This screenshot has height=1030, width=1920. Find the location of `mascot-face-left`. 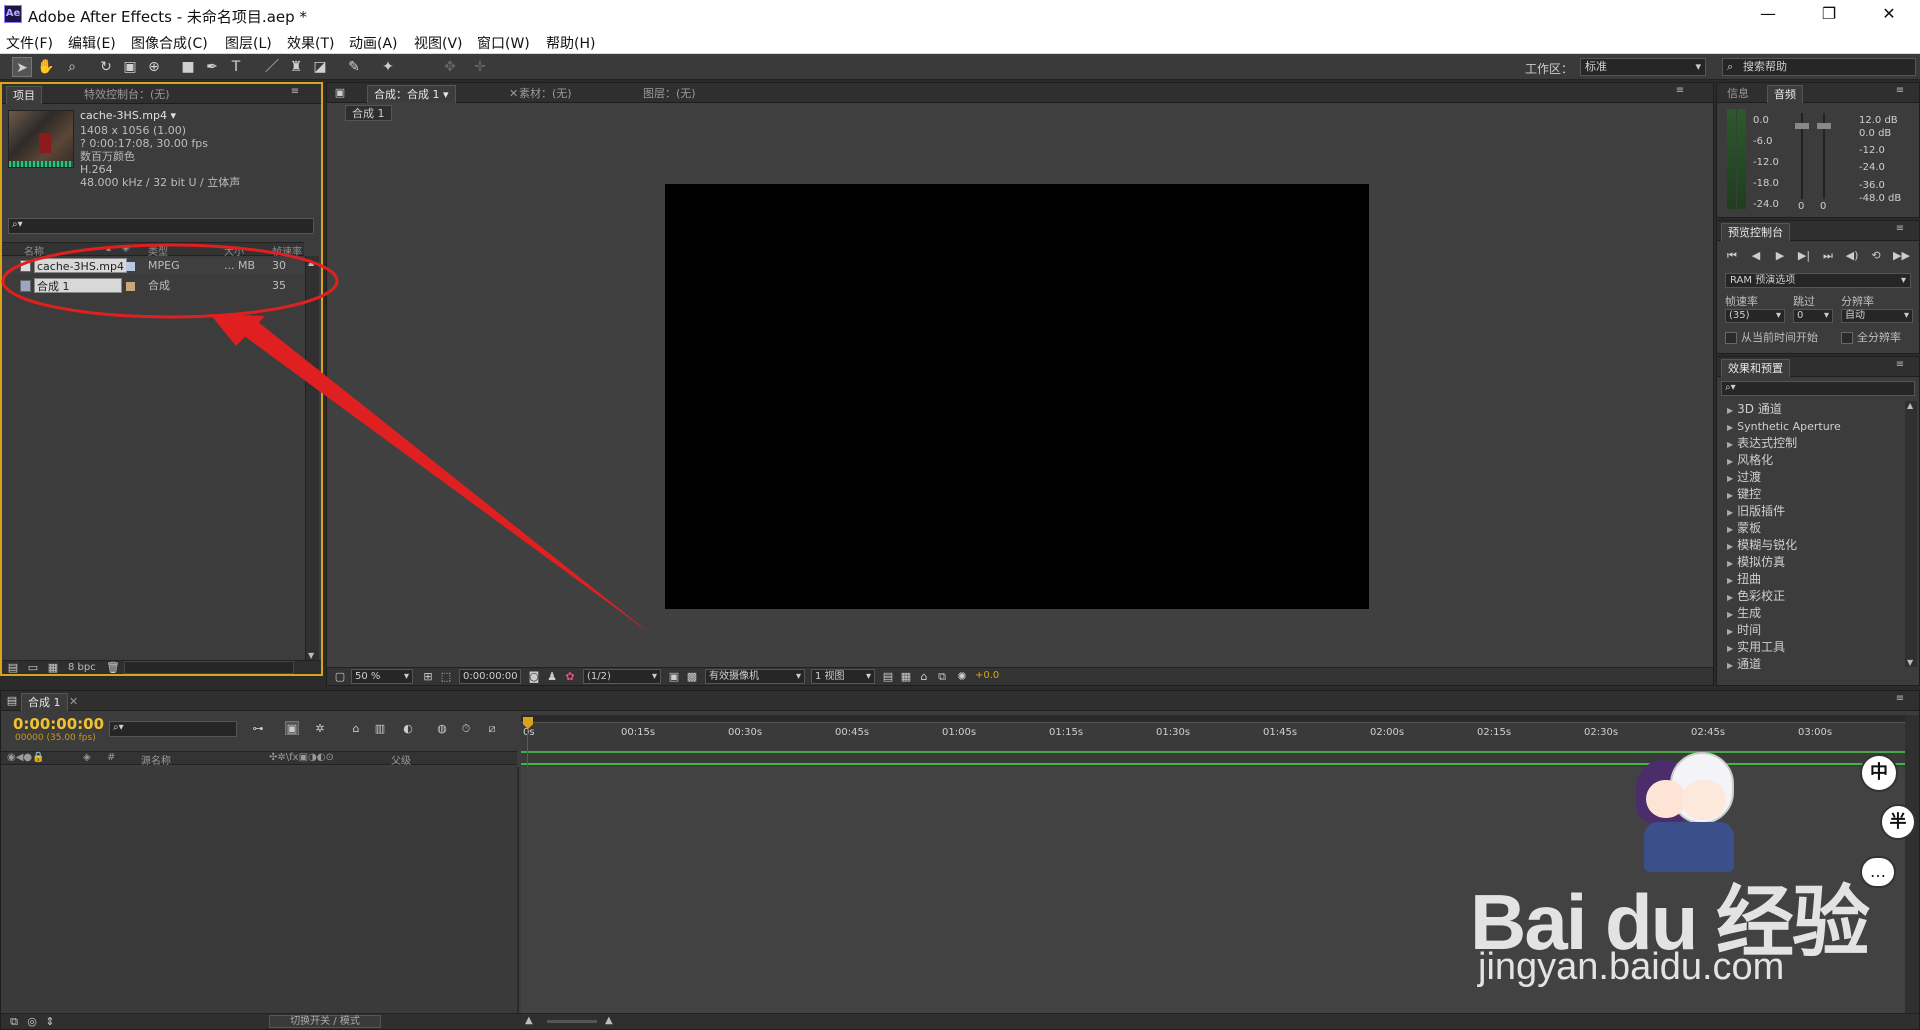

mascot-face-left is located at coordinates (1666, 799).